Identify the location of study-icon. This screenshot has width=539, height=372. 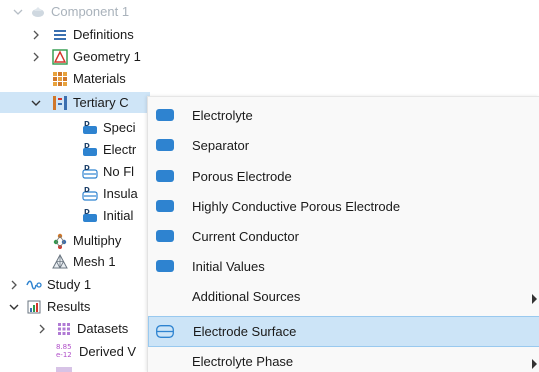
(34, 285).